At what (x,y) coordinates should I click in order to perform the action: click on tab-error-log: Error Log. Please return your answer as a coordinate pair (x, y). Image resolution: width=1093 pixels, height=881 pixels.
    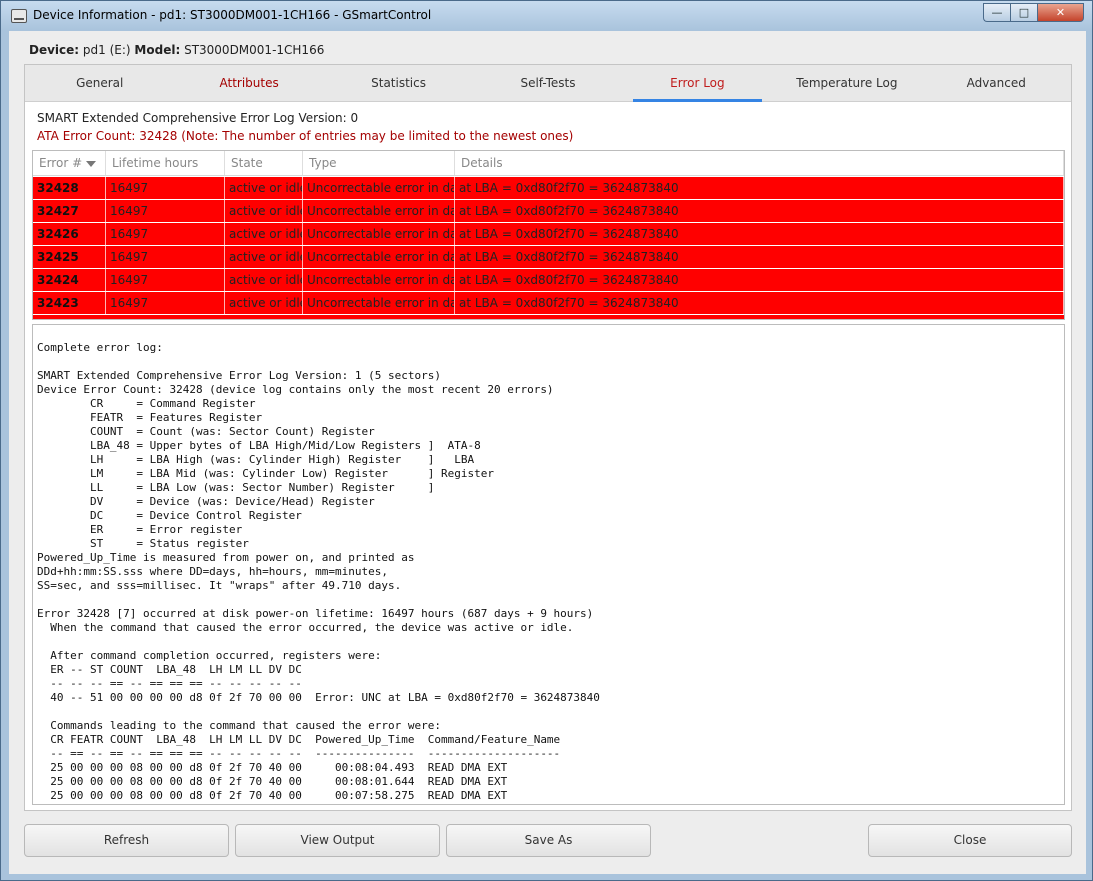
    Looking at the image, I should click on (697, 83).